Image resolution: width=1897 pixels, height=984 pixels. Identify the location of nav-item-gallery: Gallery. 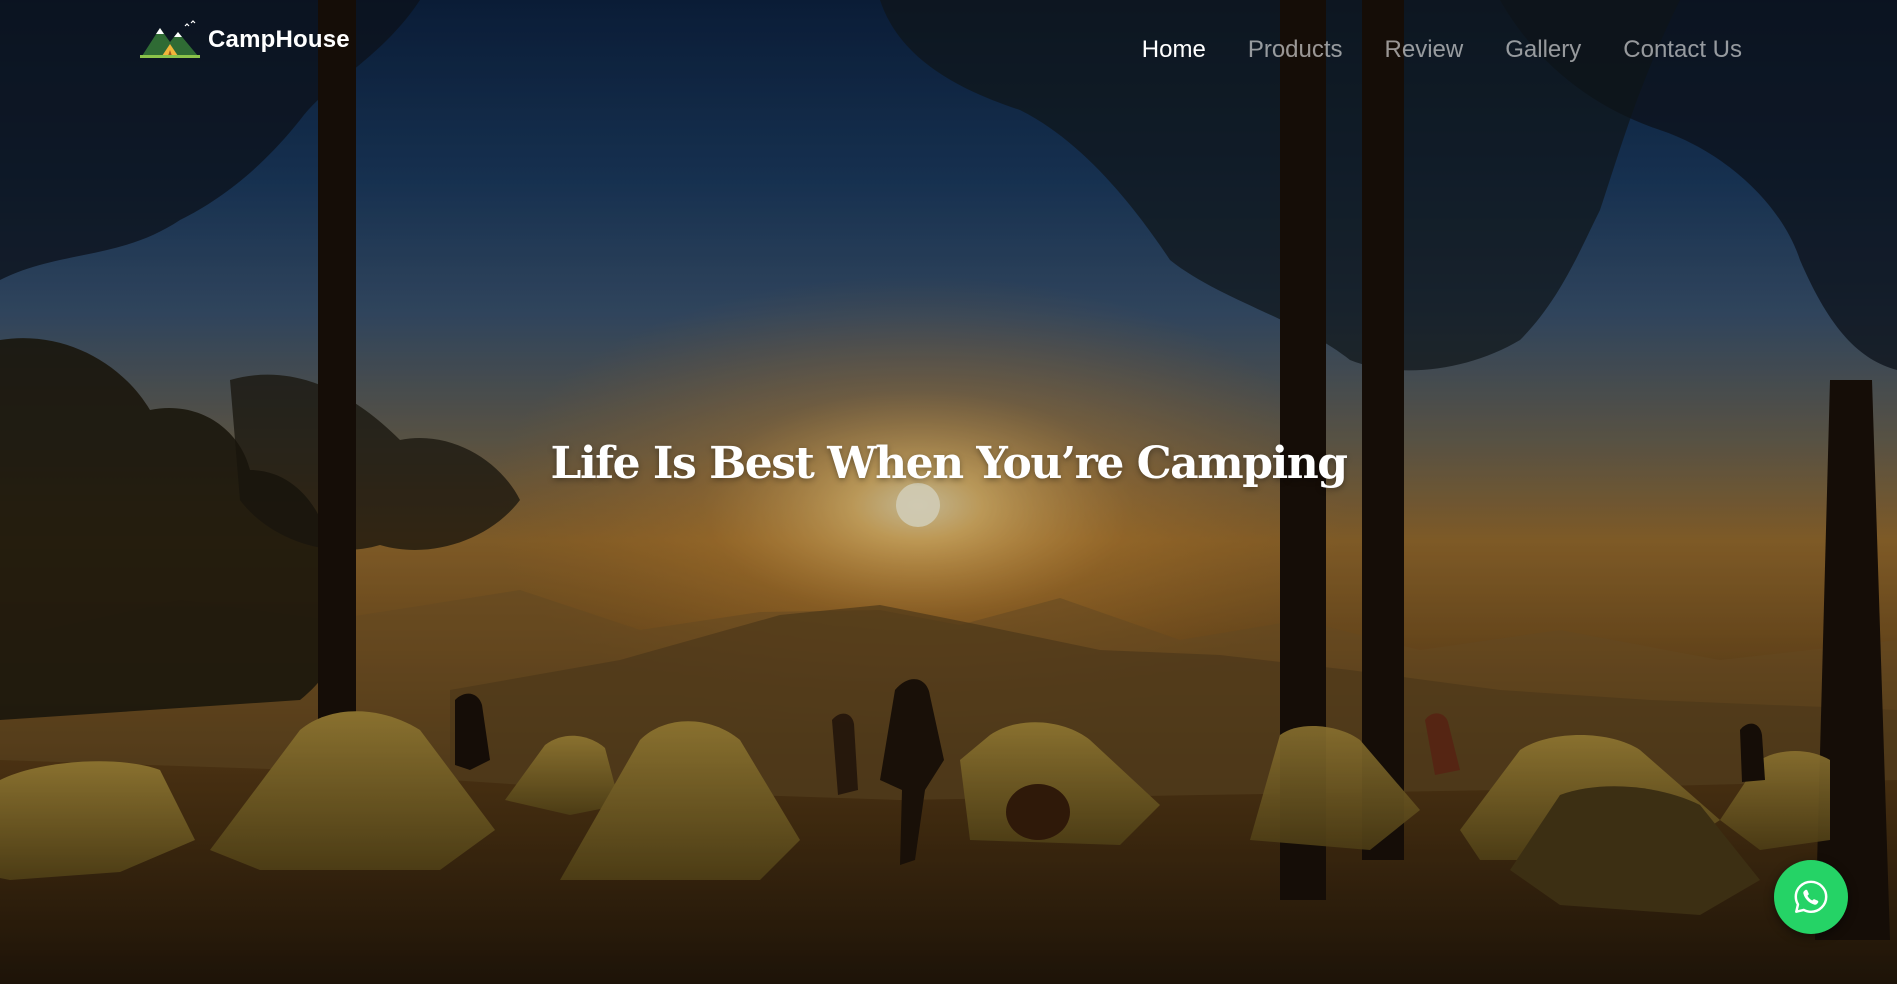
(1543, 50).